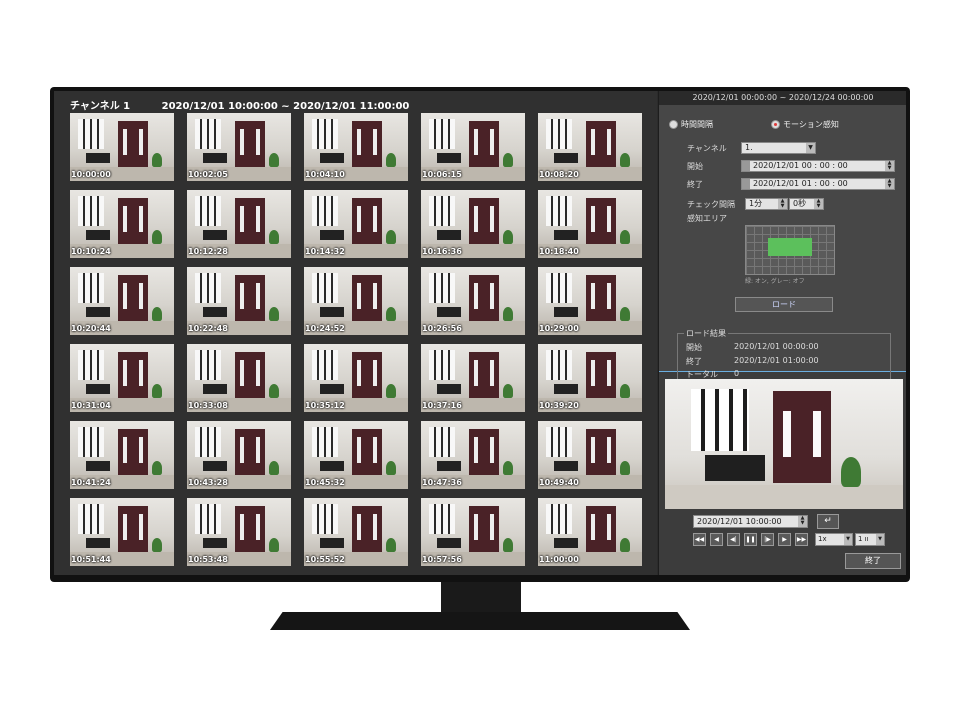  I want to click on end-button: 終了, so click(873, 561).